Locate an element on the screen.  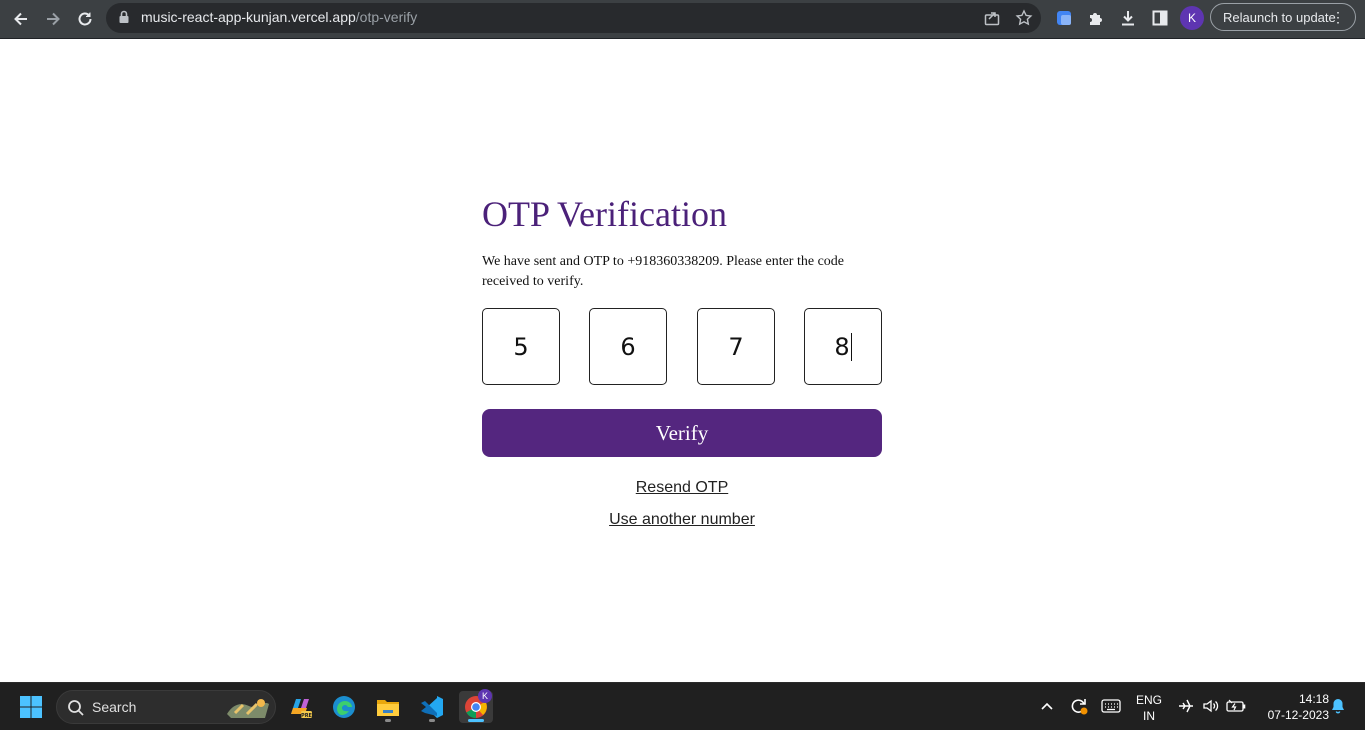
clock: 14:18 07-12-2023 is located at coordinates (1290, 707).